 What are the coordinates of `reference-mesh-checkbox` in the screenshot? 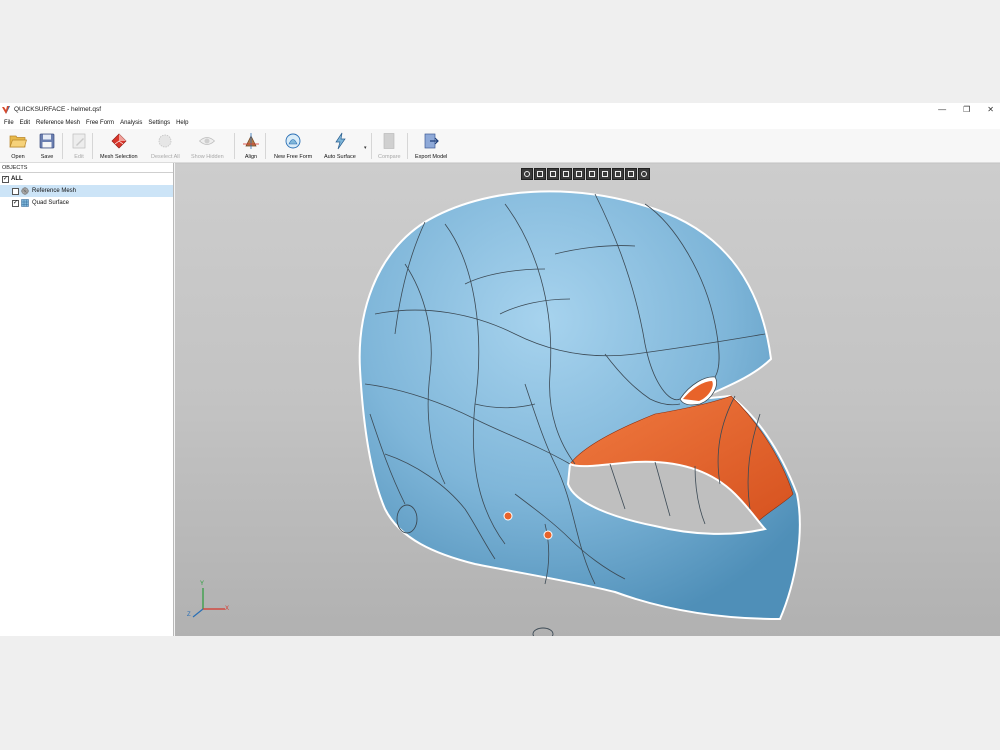 It's located at (15, 191).